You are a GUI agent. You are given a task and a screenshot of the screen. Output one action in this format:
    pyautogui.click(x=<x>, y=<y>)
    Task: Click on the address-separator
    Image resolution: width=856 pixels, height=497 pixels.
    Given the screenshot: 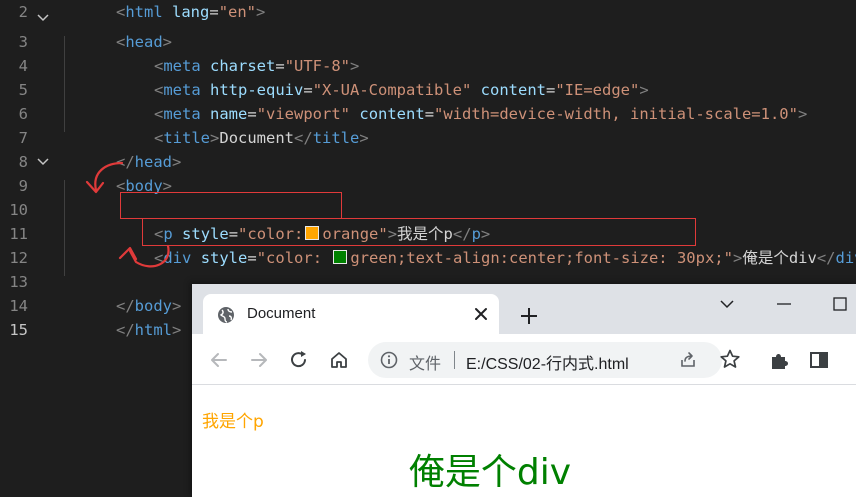 What is the action you would take?
    pyautogui.click(x=454, y=360)
    